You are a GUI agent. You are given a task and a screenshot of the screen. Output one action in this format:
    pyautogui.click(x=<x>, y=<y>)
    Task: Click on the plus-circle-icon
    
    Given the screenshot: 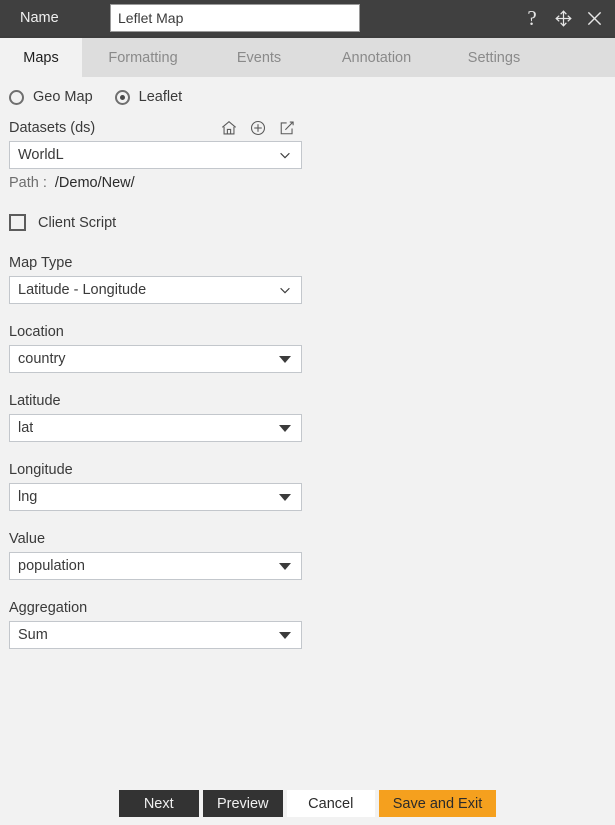 What is the action you would take?
    pyautogui.click(x=258, y=128)
    